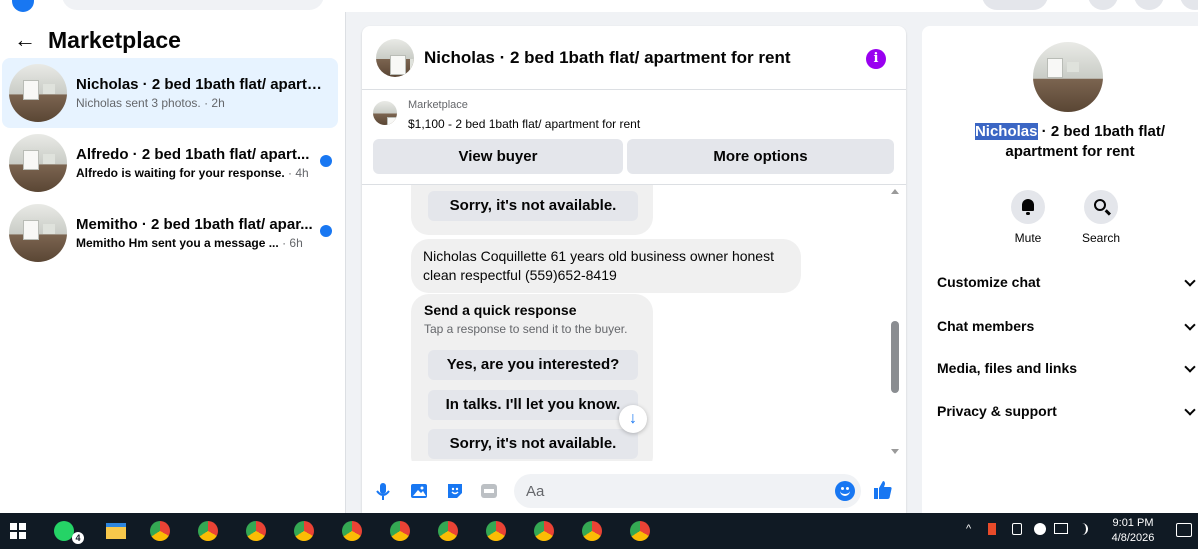  Describe the element at coordinates (455, 491) in the screenshot. I see `sticker-icon` at that location.